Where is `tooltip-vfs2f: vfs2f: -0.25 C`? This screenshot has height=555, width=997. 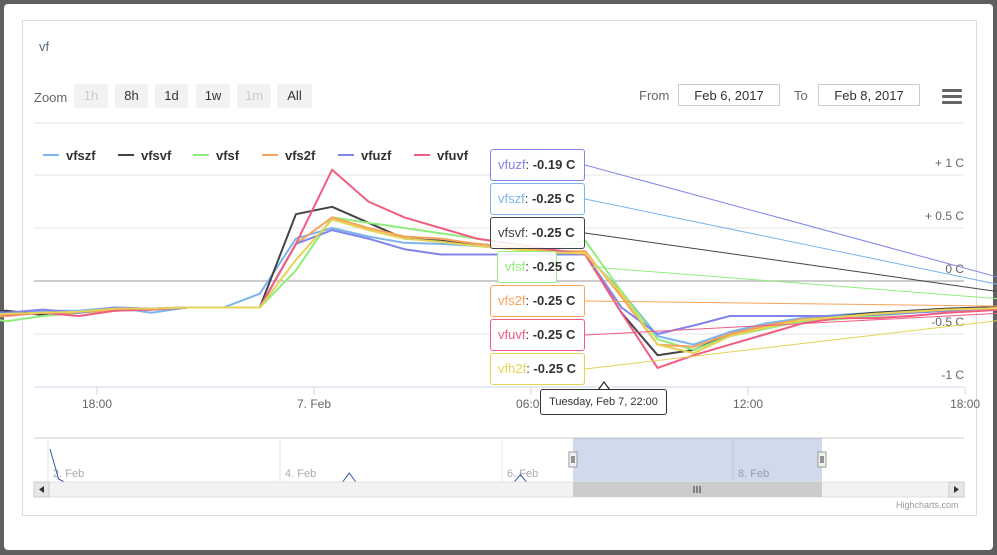
tooltip-vfs2f: vfs2f: -0.25 C is located at coordinates (537, 301).